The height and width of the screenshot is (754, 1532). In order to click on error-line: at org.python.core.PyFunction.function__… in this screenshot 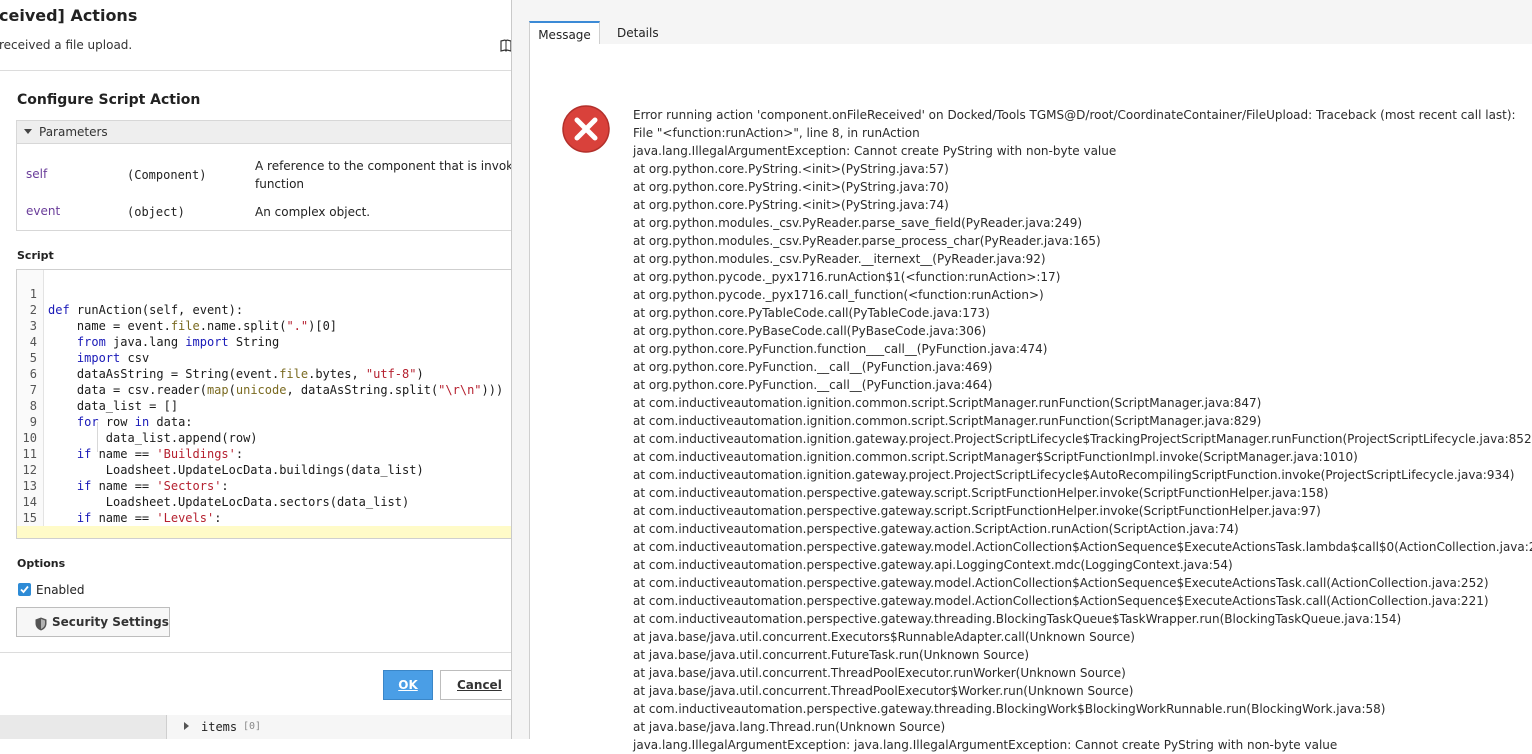, I will do `click(840, 349)`.